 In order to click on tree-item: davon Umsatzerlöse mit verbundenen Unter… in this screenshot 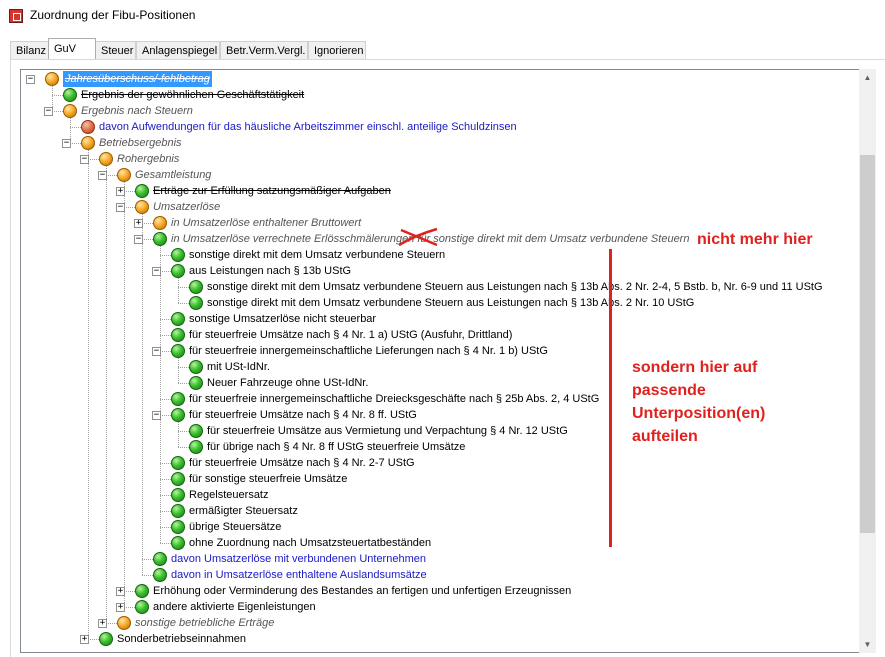, I will do `click(436, 559)`.